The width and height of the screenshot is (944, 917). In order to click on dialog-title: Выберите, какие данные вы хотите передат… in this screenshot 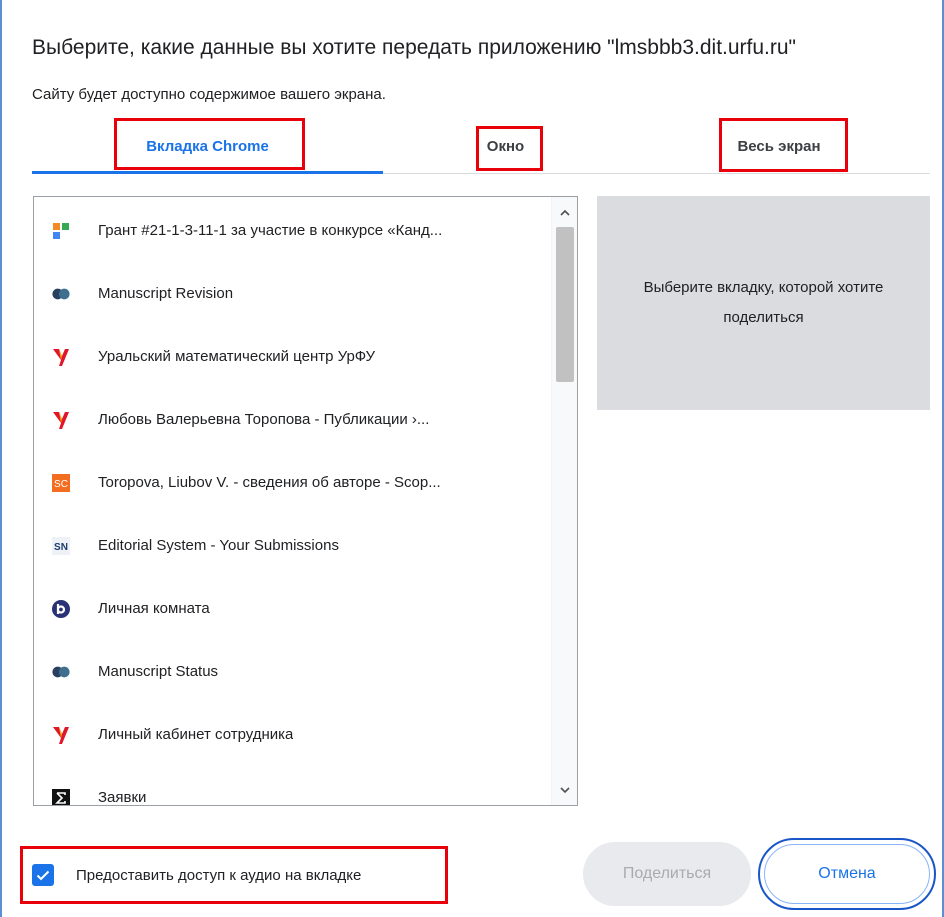, I will do `click(414, 47)`.